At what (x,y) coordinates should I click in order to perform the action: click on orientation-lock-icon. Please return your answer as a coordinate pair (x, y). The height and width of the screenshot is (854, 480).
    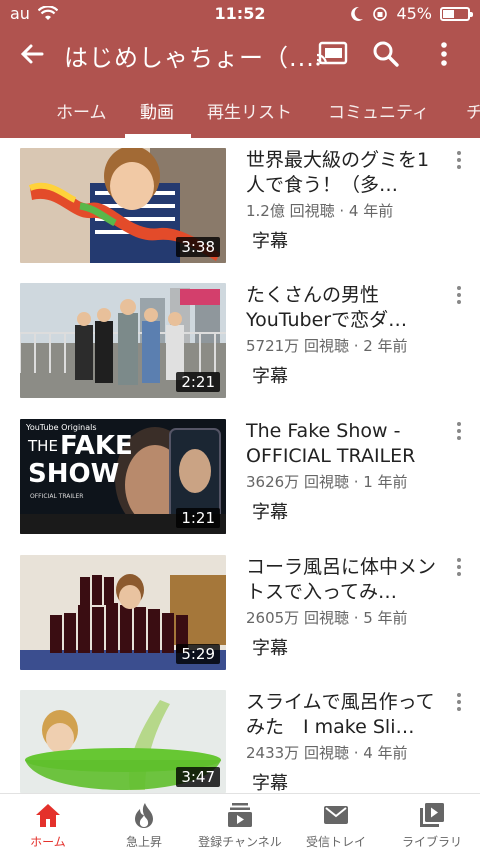
    Looking at the image, I should click on (380, 13).